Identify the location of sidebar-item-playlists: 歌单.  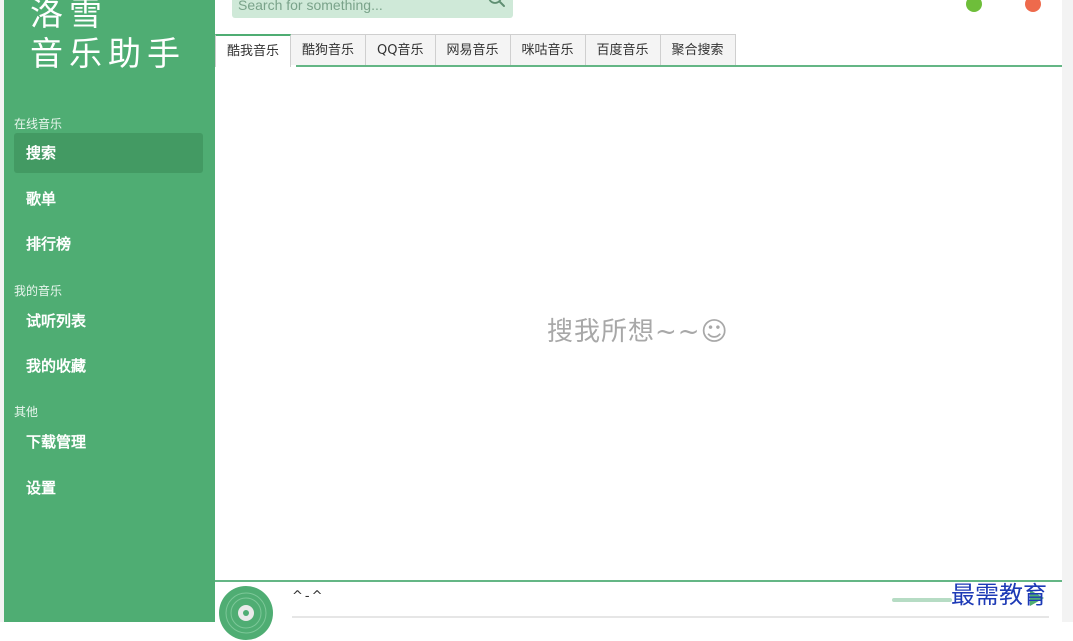
(108, 199).